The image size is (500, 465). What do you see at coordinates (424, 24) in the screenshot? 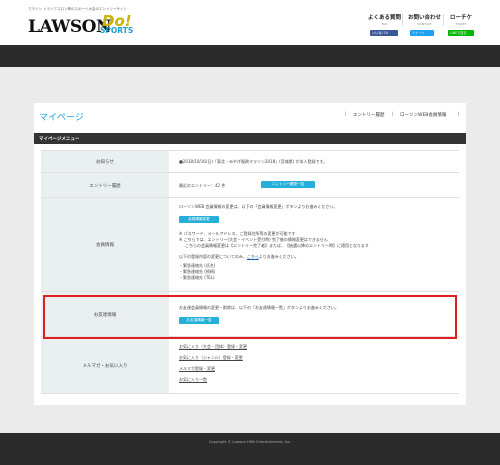
I see `nav-contact-sub: CONTACT` at bounding box center [424, 24].